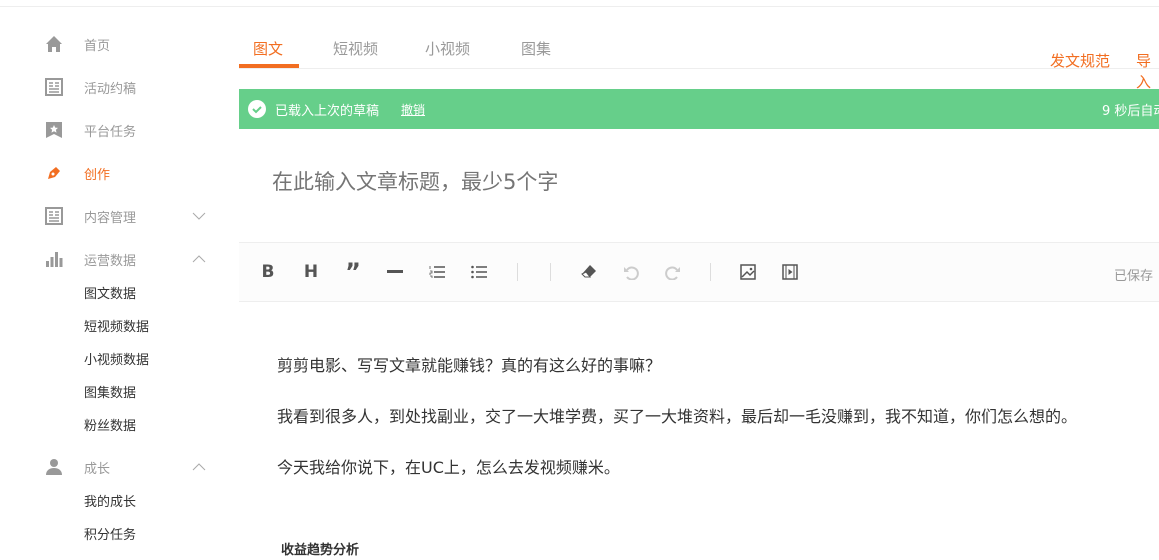 Image resolution: width=1159 pixels, height=560 pixels. I want to click on sidebar-item-create: 创作, so click(115, 173).